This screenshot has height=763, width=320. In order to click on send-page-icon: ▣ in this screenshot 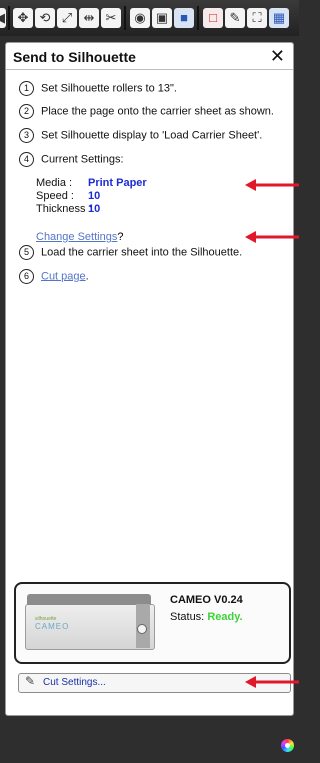, I will do `click(162, 18)`.